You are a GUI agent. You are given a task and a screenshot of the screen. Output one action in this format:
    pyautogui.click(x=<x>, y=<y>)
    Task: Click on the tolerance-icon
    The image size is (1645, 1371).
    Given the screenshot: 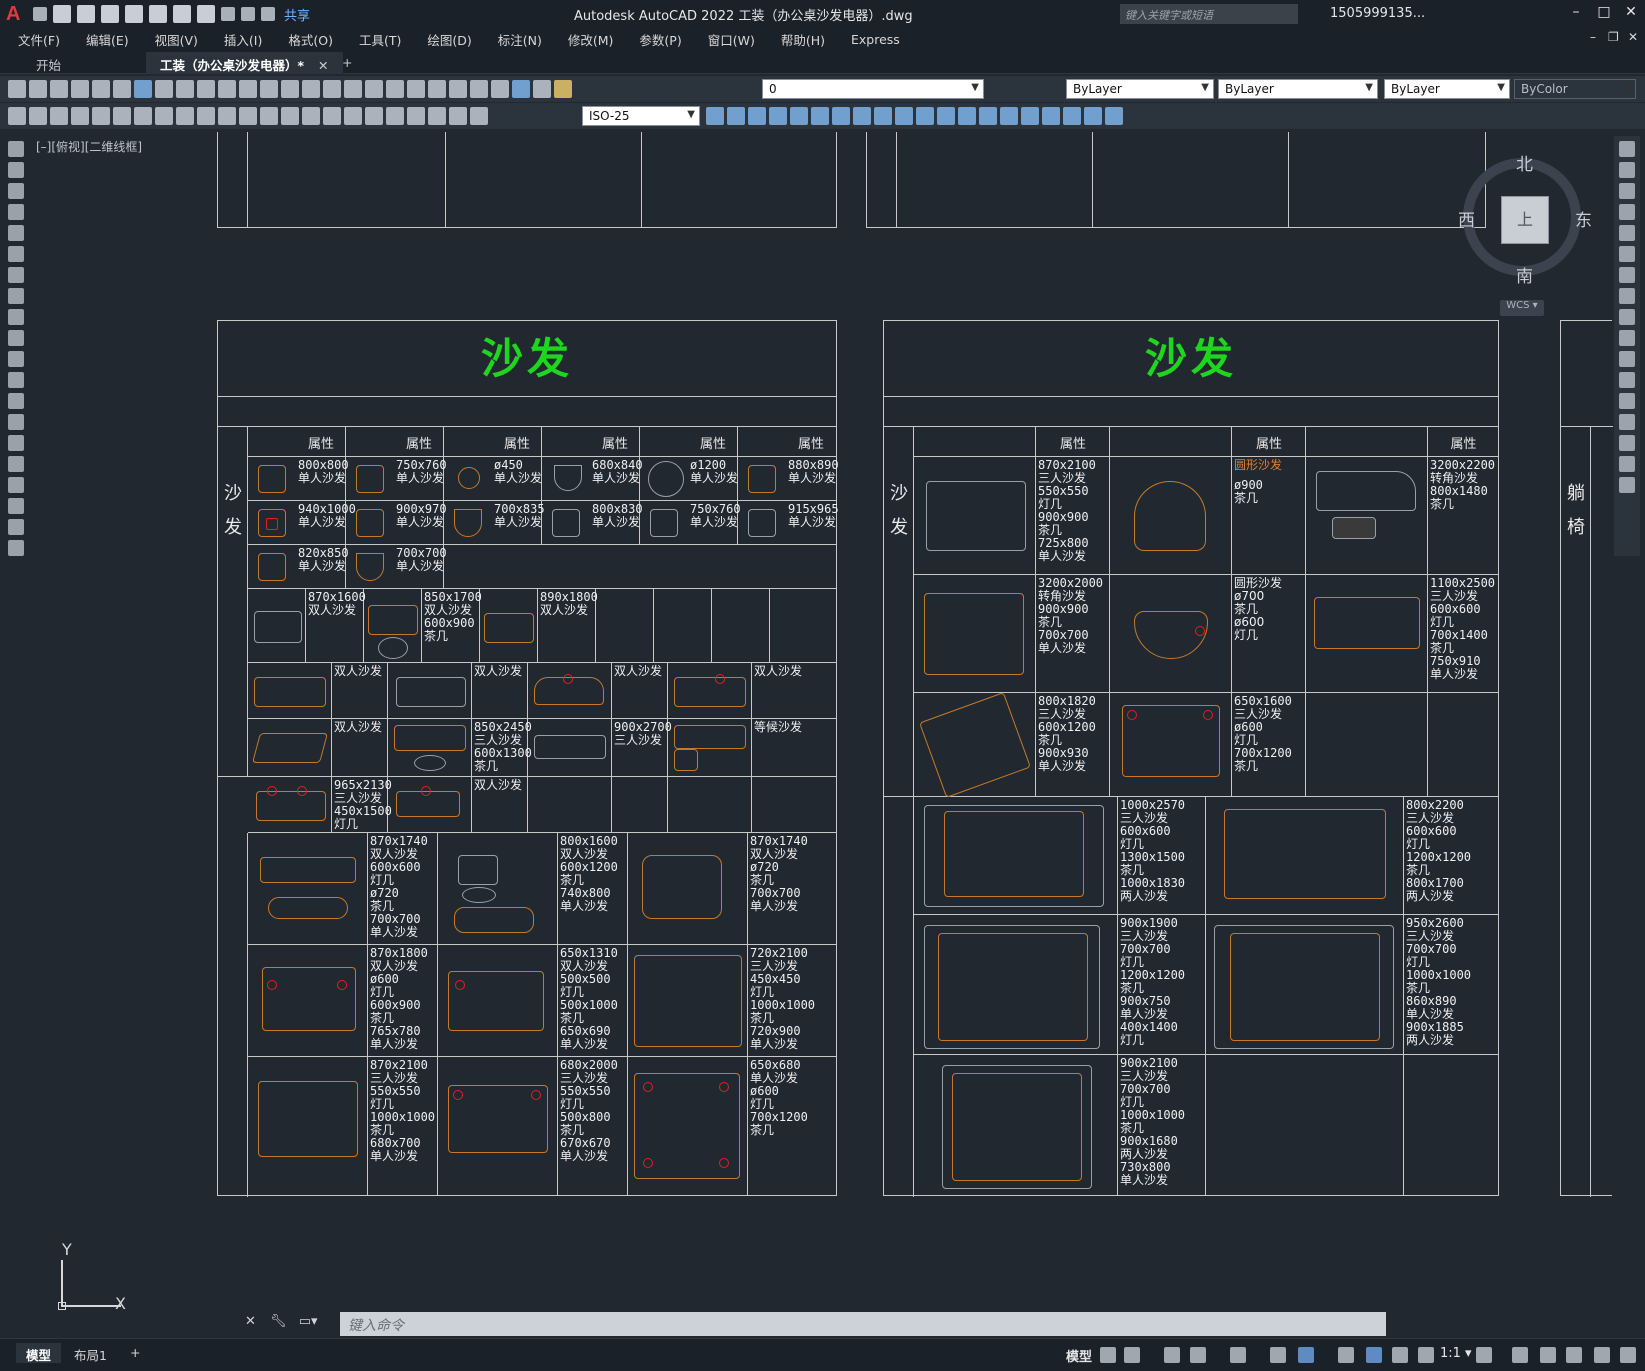 What is the action you would take?
    pyautogui.click(x=353, y=116)
    